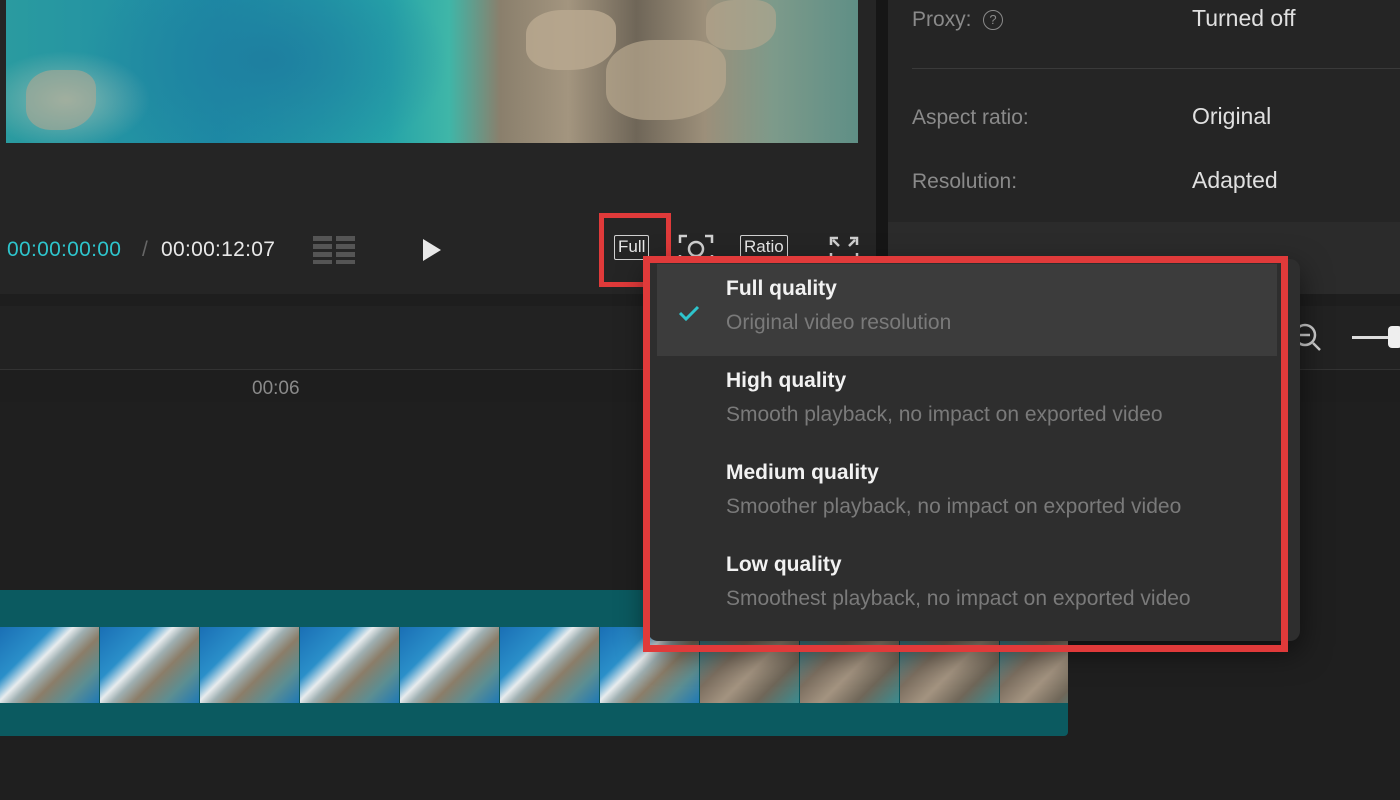  Describe the element at coordinates (632, 247) in the screenshot. I see `preview-quality-button: Full` at that location.